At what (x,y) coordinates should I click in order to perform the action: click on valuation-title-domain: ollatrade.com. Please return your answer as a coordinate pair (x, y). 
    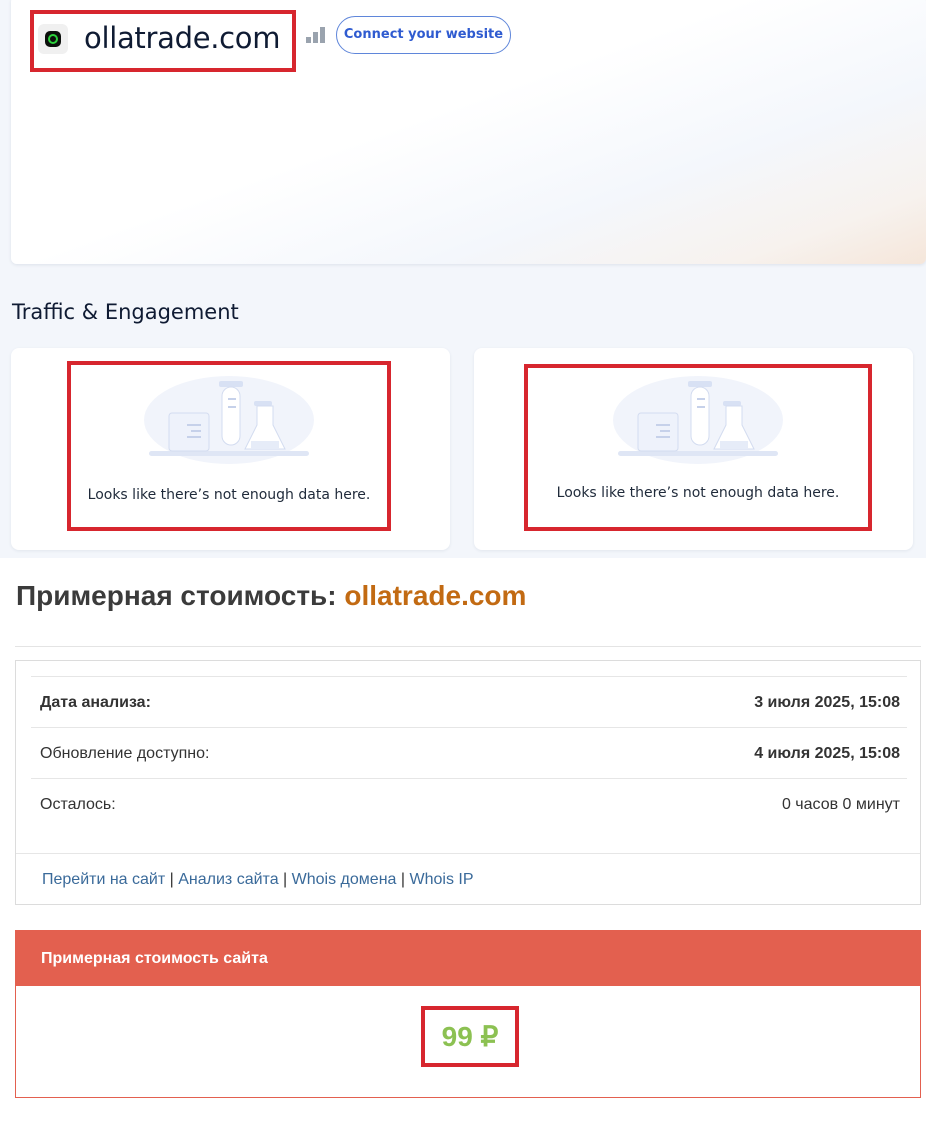
    Looking at the image, I should click on (435, 595).